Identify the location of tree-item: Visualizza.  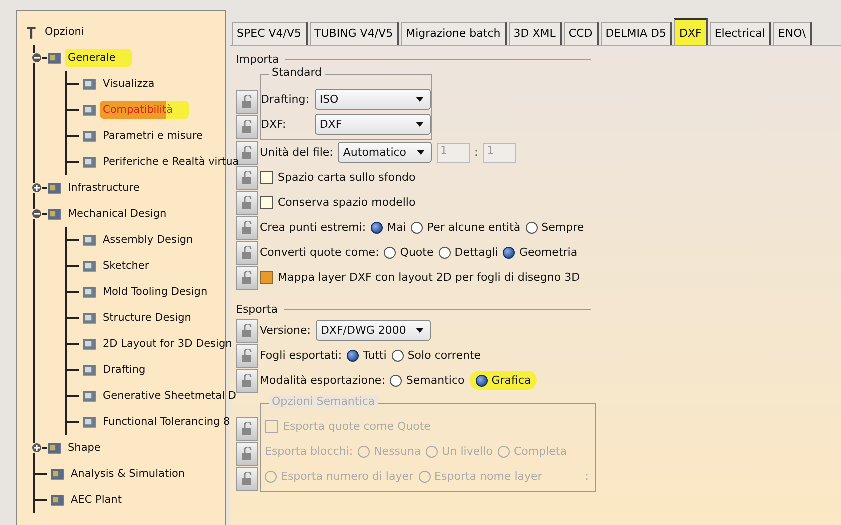
(129, 84).